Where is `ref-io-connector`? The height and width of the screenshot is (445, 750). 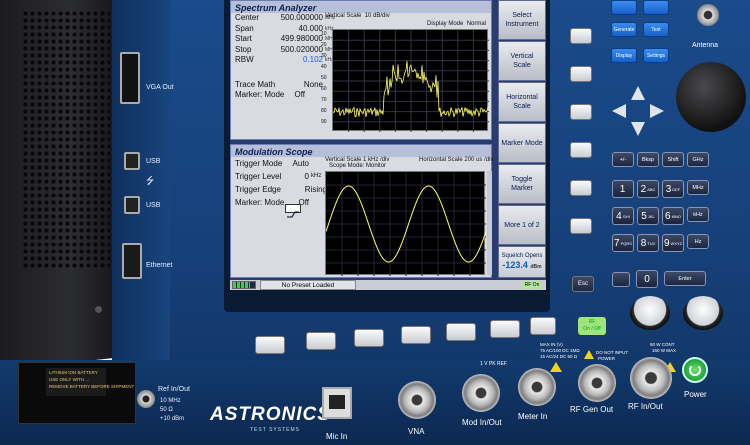
ref-io-connector is located at coordinates (146, 399).